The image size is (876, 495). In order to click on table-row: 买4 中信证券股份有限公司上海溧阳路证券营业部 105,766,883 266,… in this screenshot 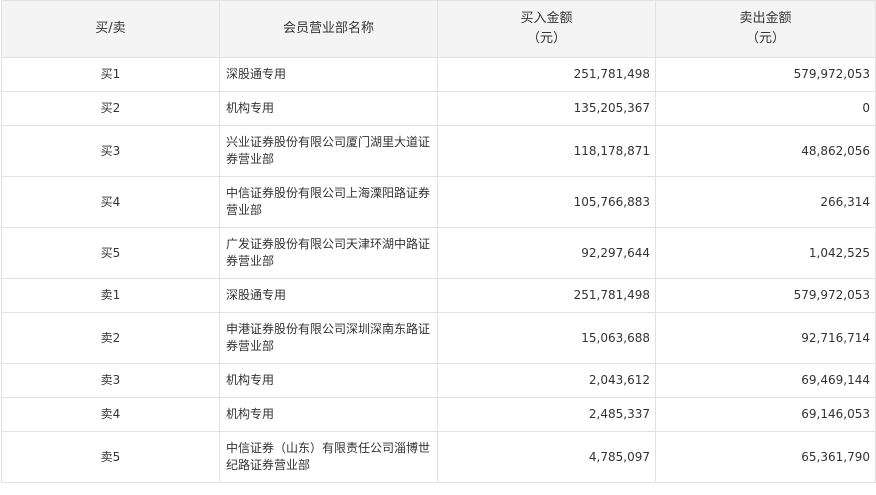, I will do `click(438, 202)`.